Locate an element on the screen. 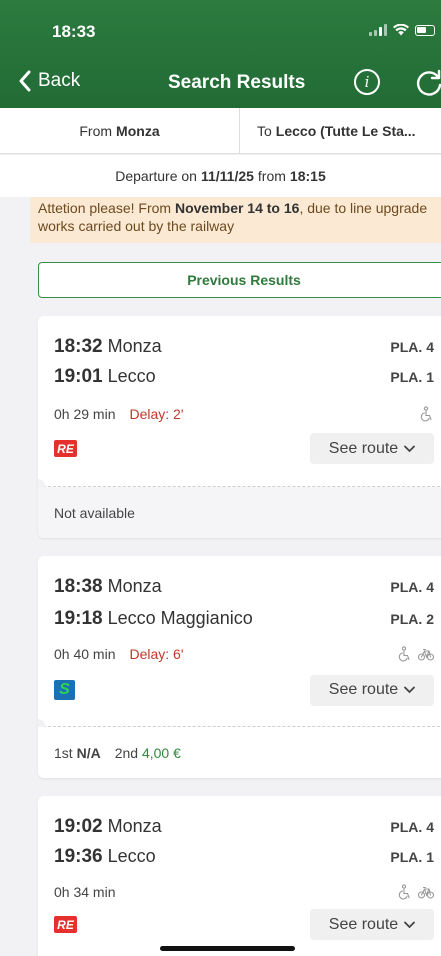 The image size is (441, 956). arr-platform: PLA. 2 is located at coordinates (412, 619).